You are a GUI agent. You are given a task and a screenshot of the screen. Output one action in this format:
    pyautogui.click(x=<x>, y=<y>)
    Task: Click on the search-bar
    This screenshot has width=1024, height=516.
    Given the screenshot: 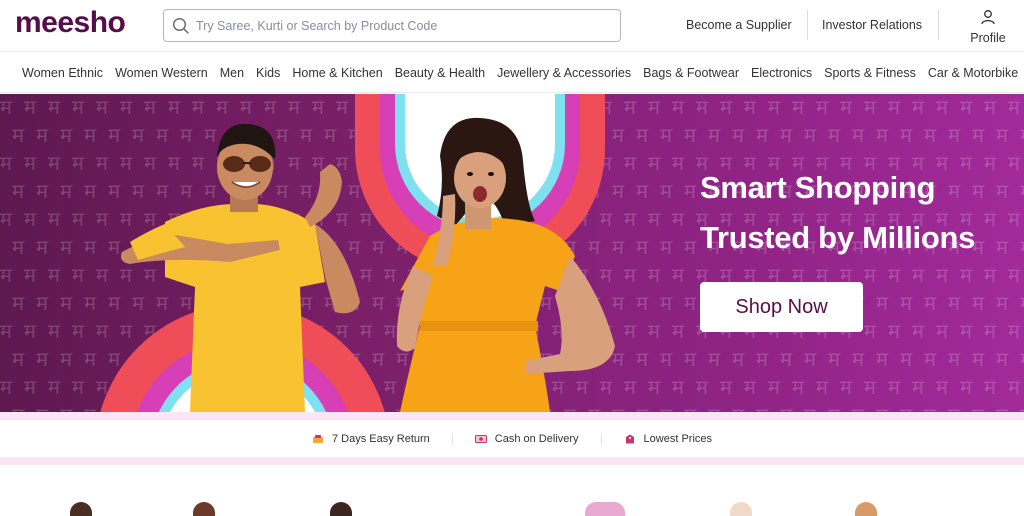 What is the action you would take?
    pyautogui.click(x=392, y=25)
    